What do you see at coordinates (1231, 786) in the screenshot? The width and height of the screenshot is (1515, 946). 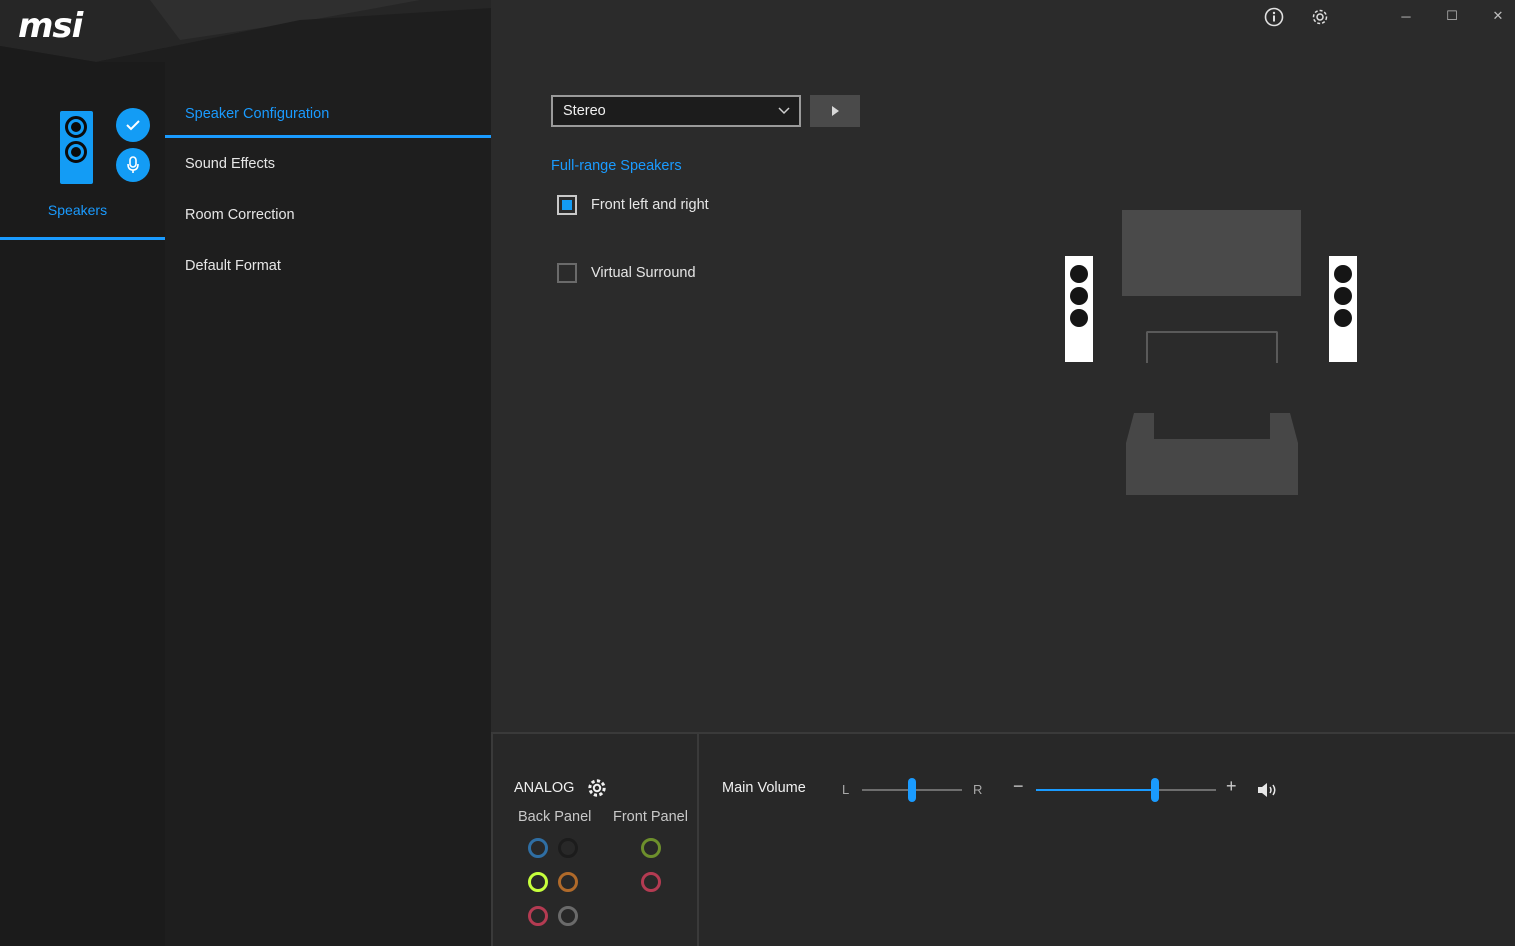 I see `volume-increase-button: +` at bounding box center [1231, 786].